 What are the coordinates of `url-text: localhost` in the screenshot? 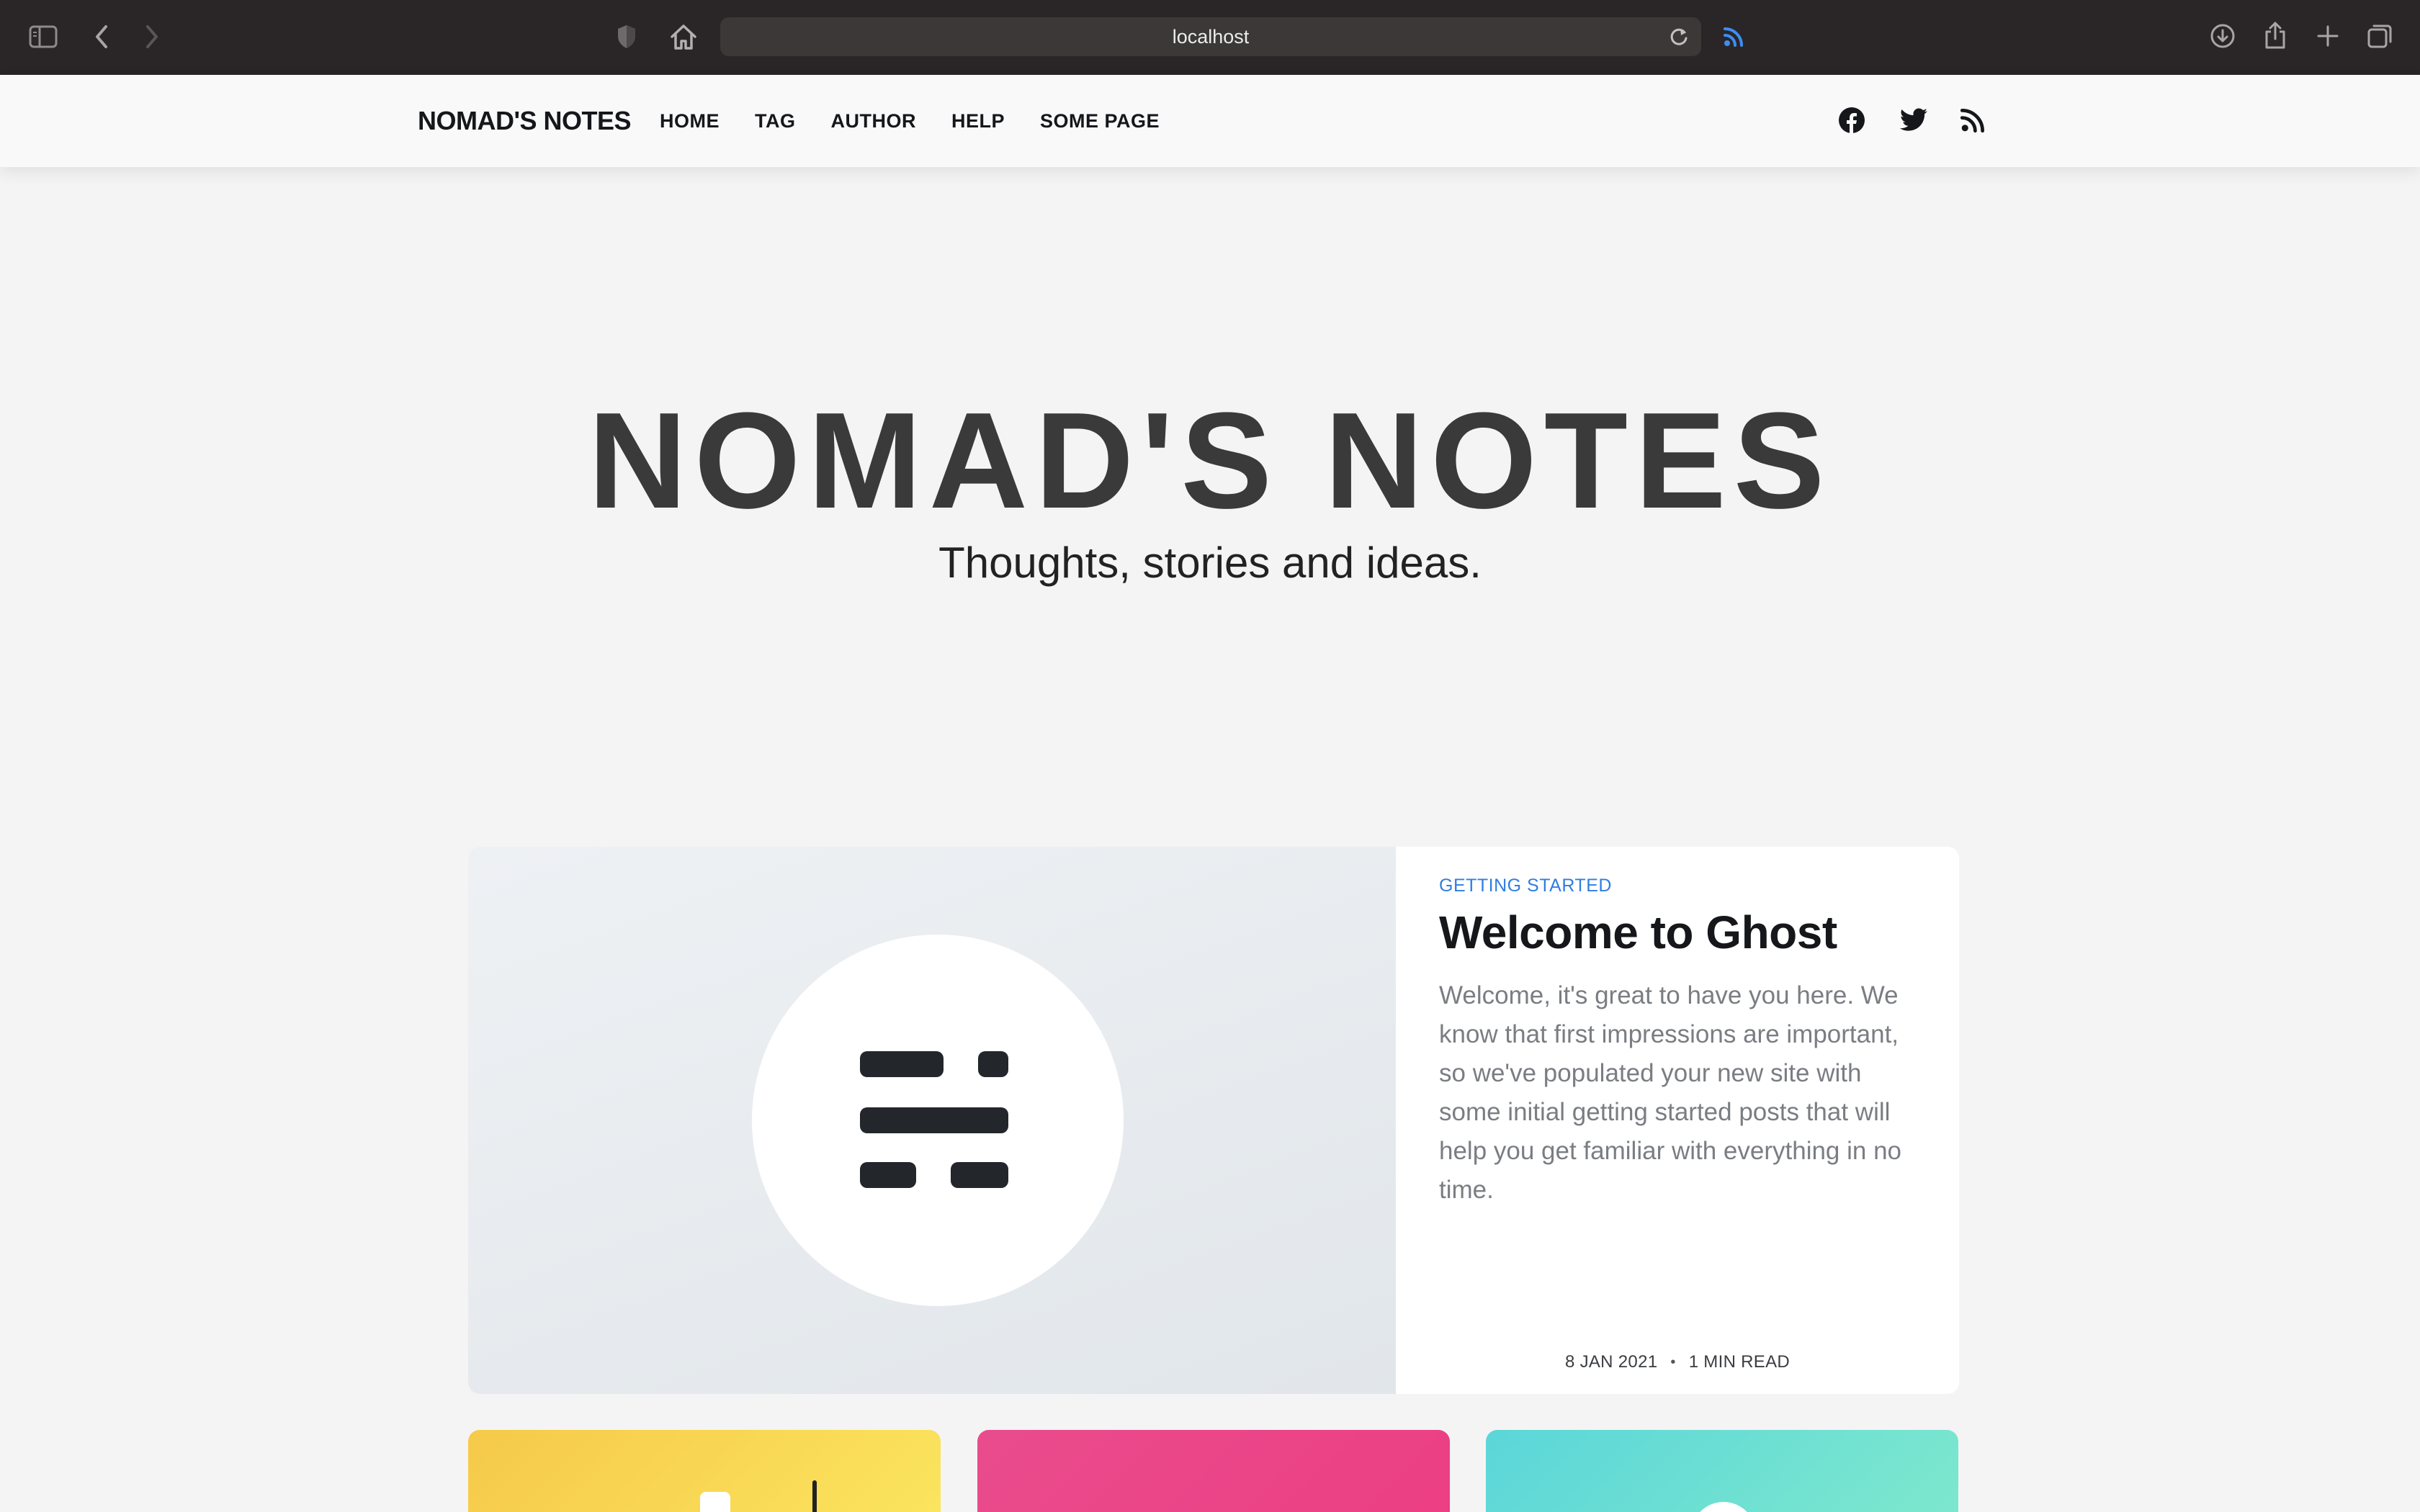 It's located at (1211, 37).